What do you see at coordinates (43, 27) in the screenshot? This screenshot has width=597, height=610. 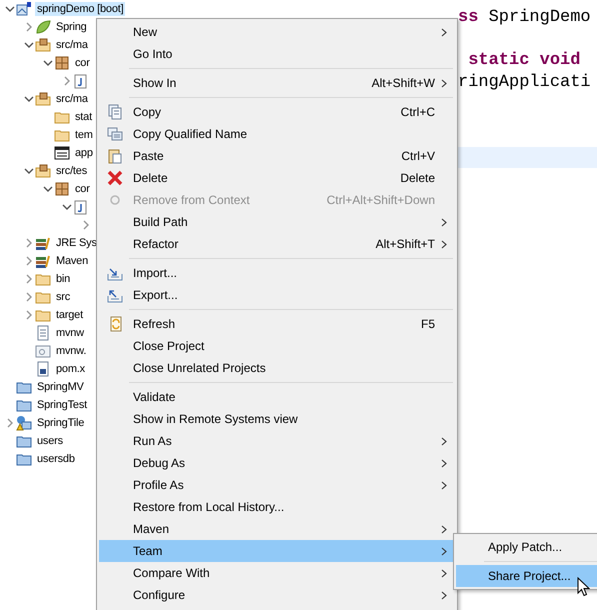 I see `leaf-icon` at bounding box center [43, 27].